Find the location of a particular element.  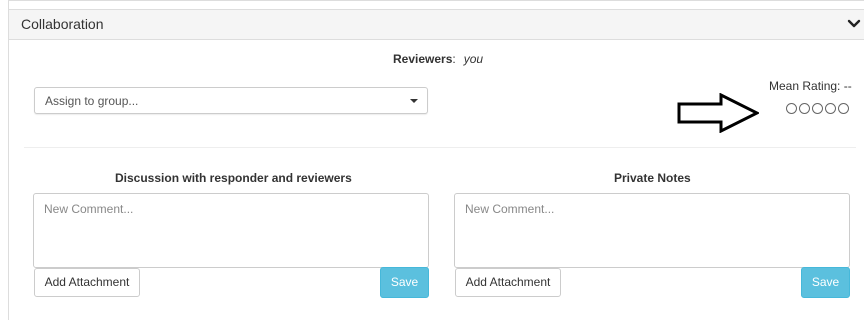

discussion-add-attachment-button: Add Attachment is located at coordinates (87, 282).